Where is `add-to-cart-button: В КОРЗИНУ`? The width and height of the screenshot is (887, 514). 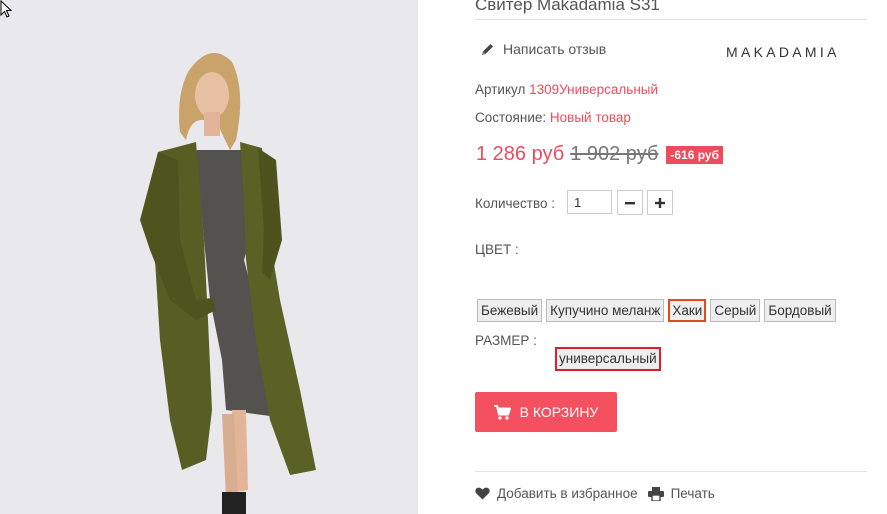 add-to-cart-button: В КОРЗИНУ is located at coordinates (546, 412).